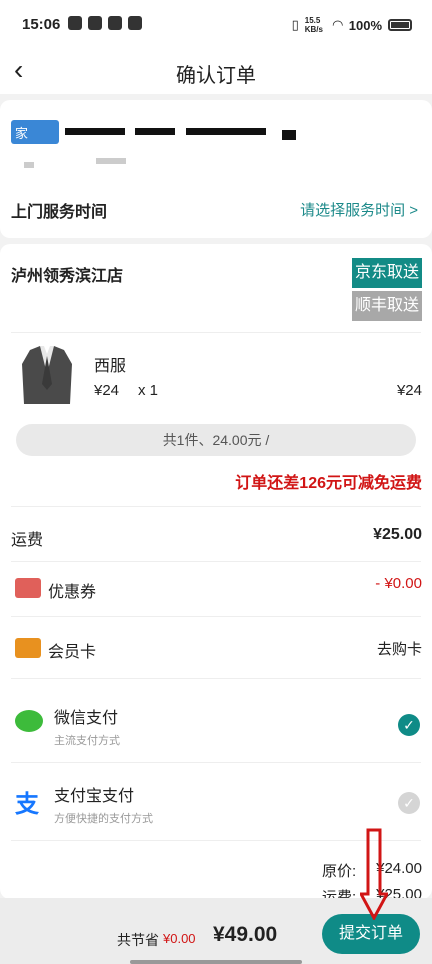 This screenshot has height=964, width=432. Describe the element at coordinates (27, 540) in the screenshot. I see `shipping-label: 运费` at that location.